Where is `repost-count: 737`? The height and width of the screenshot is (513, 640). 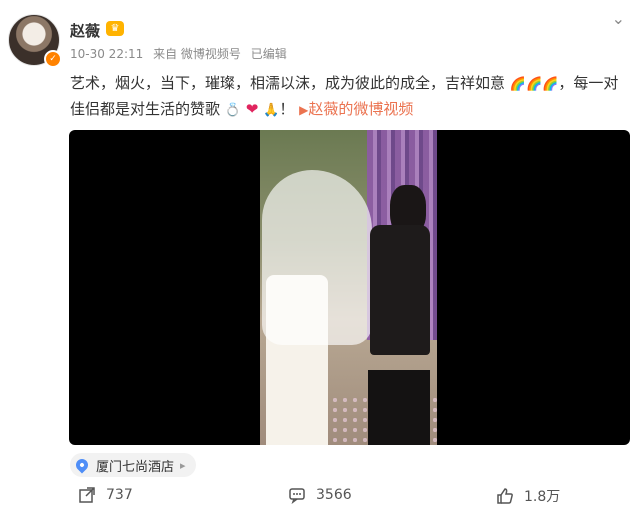
repost-count: 737 is located at coordinates (119, 495).